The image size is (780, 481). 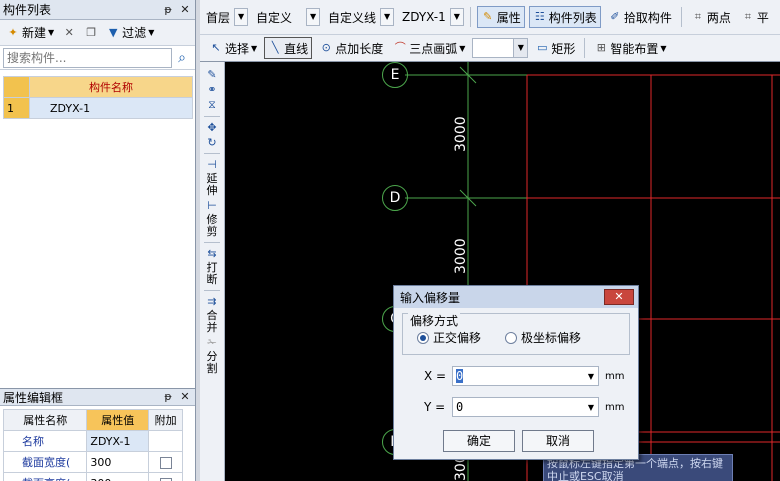 I want to click on table-row: 1 ZDYX-1, so click(x=98, y=108).